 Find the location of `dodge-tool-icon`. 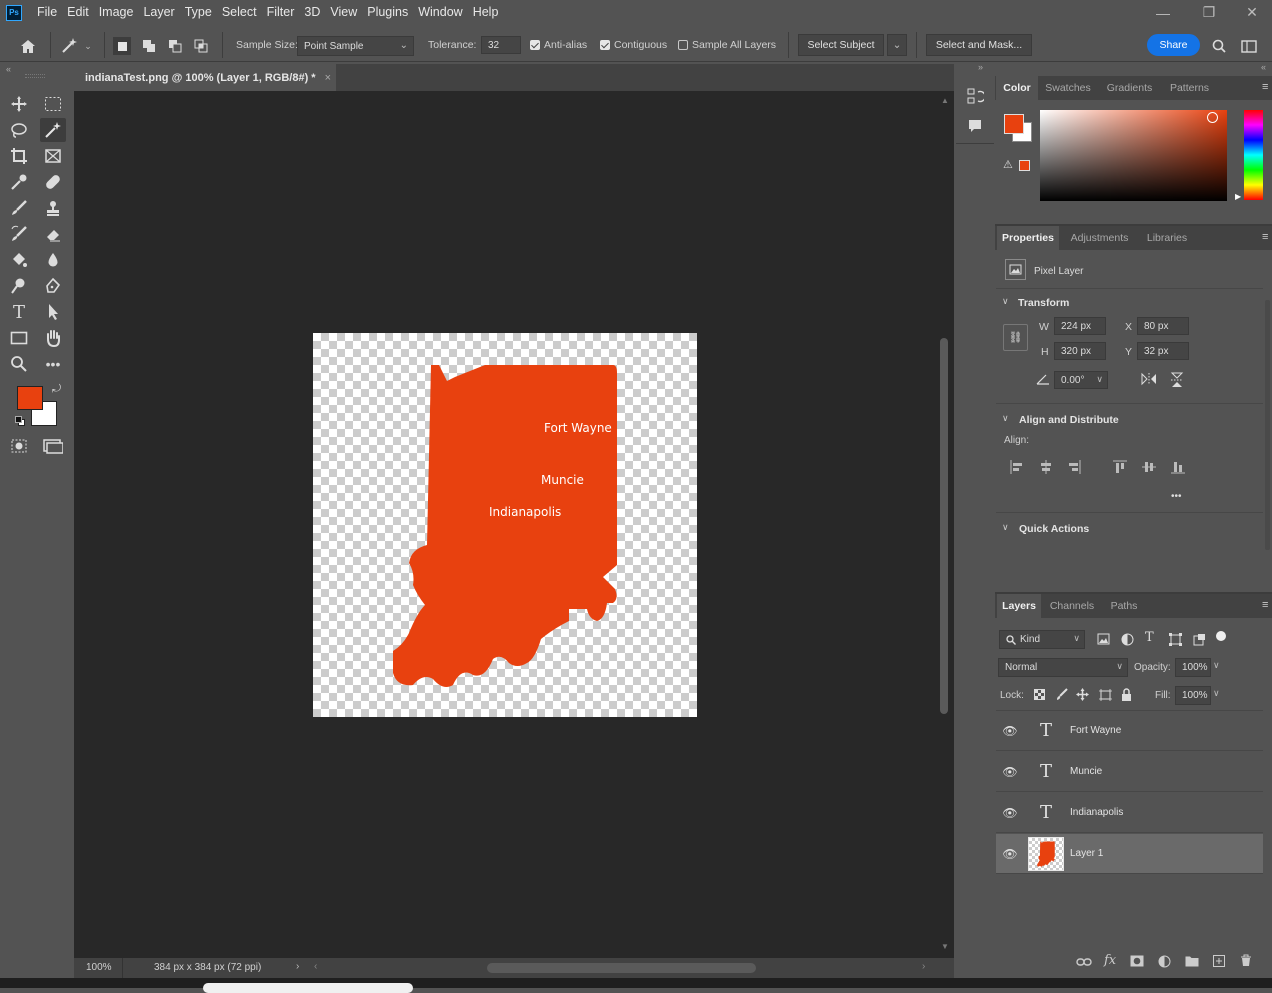

dodge-tool-icon is located at coordinates (19, 286).